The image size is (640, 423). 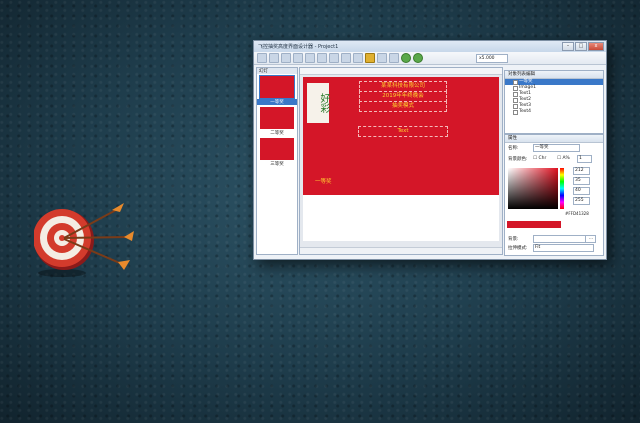 I want to click on alpha-checkbox: ☐ A%, so click(x=563, y=158).